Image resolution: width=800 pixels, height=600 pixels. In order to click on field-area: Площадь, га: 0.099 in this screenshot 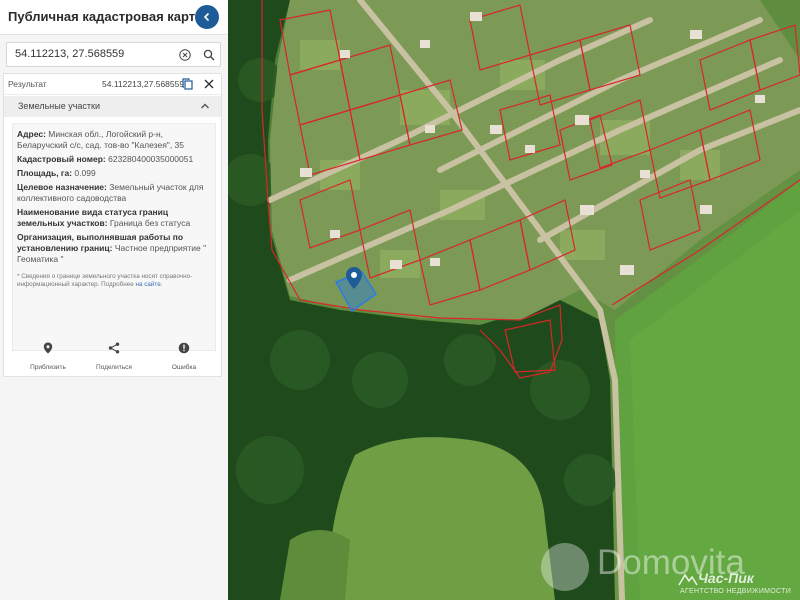, I will do `click(56, 173)`.